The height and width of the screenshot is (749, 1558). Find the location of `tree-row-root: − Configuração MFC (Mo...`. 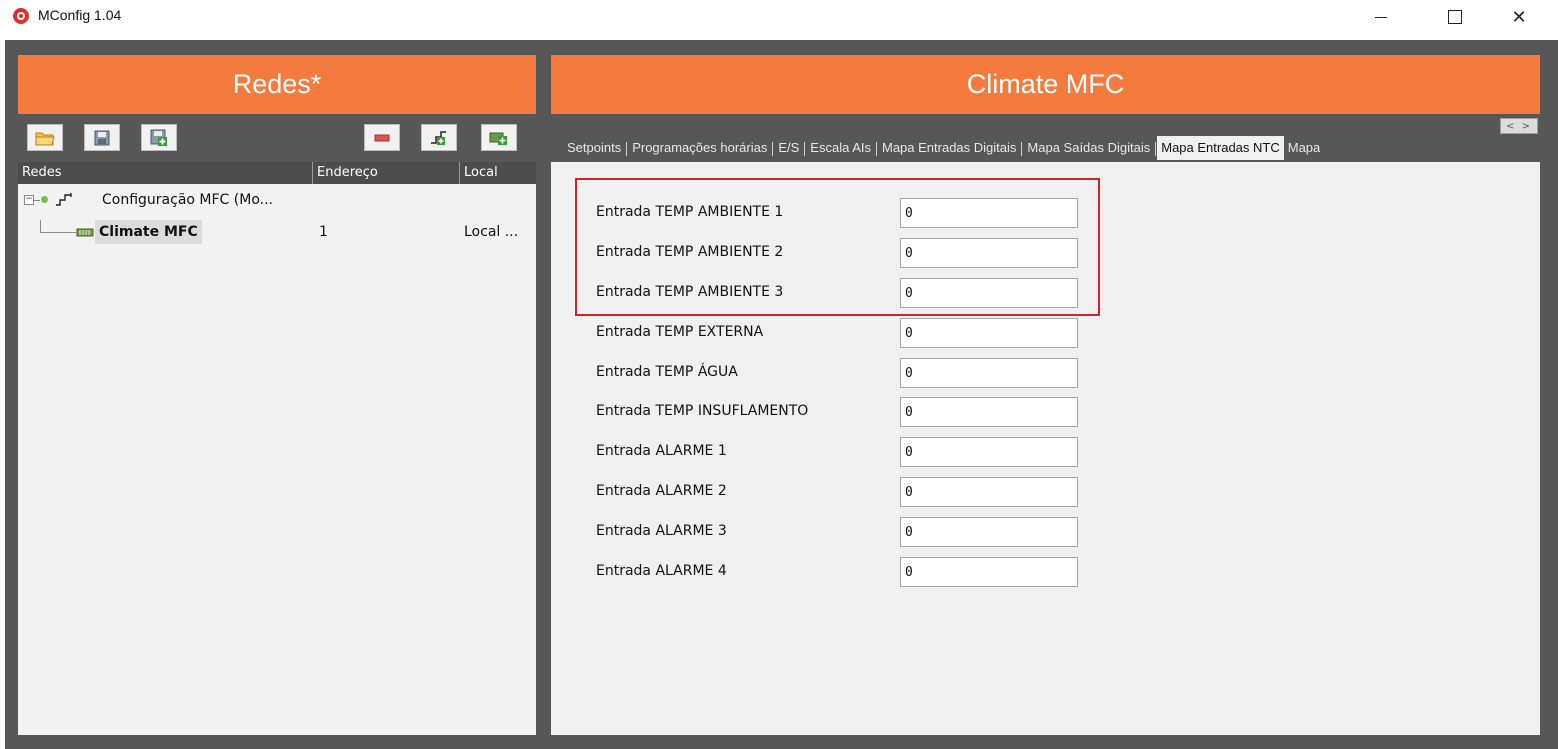

tree-row-root: − Configuração MFC (Mo... is located at coordinates (277, 200).